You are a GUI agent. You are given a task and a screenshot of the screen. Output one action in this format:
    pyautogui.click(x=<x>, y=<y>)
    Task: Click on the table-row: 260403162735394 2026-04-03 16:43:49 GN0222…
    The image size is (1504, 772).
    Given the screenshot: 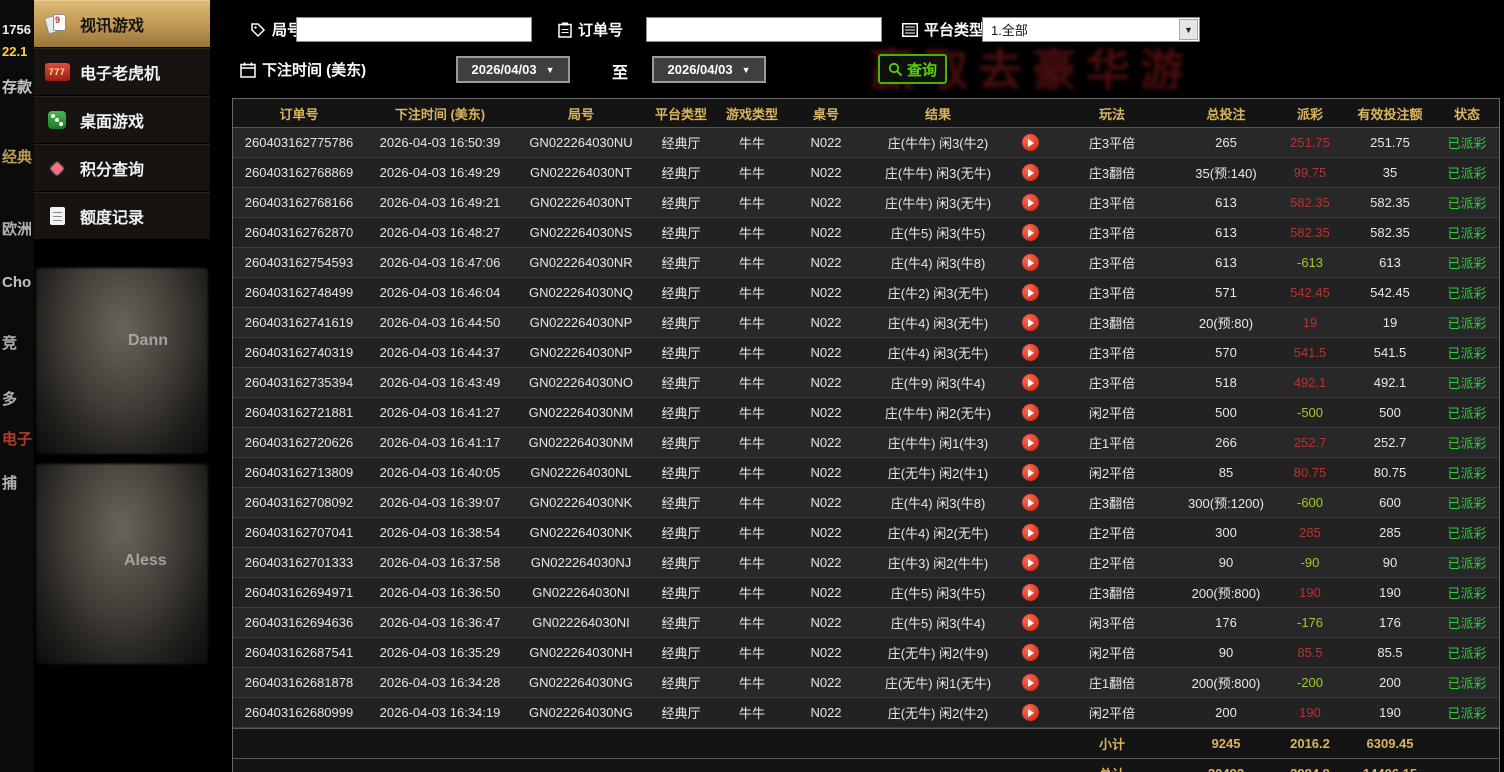 What is the action you would take?
    pyautogui.click(x=866, y=383)
    